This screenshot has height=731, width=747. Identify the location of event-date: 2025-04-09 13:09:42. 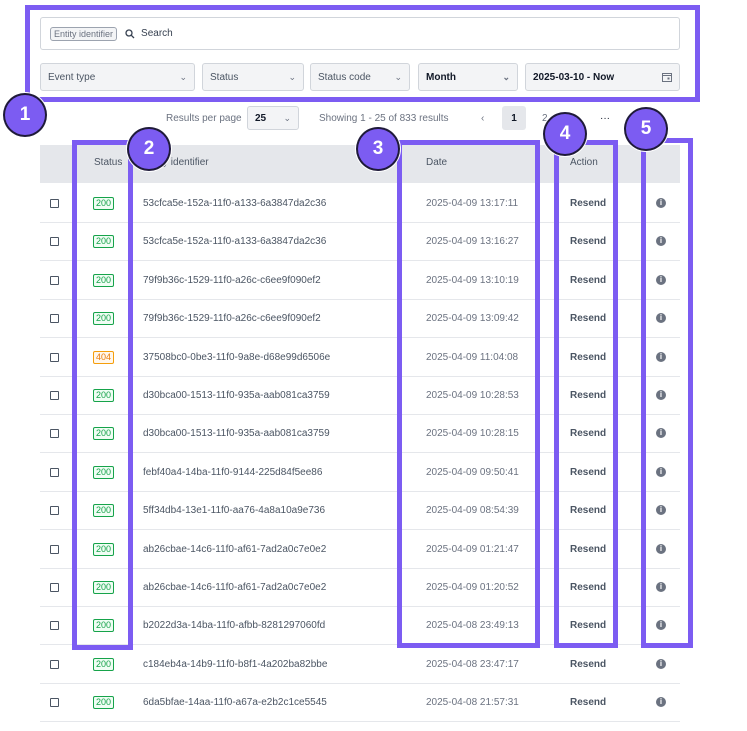
(472, 319).